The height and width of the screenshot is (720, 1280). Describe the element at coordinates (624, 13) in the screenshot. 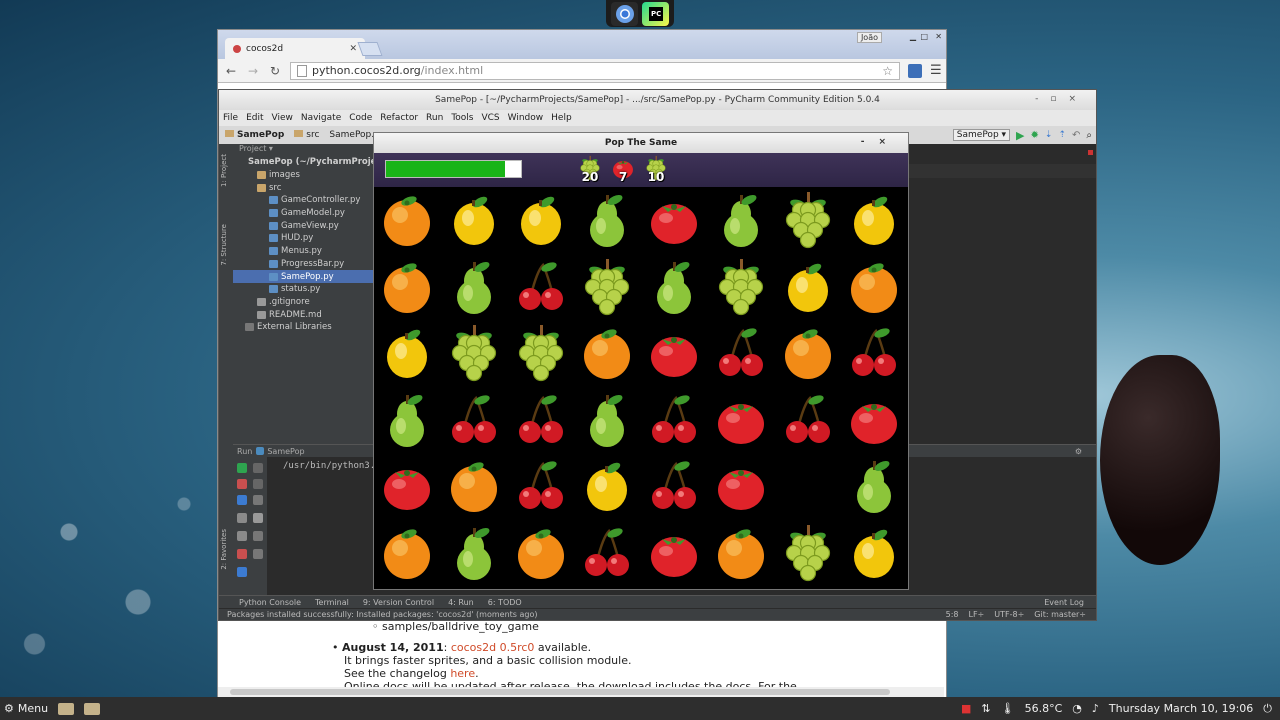

I see `chromium-icon` at that location.